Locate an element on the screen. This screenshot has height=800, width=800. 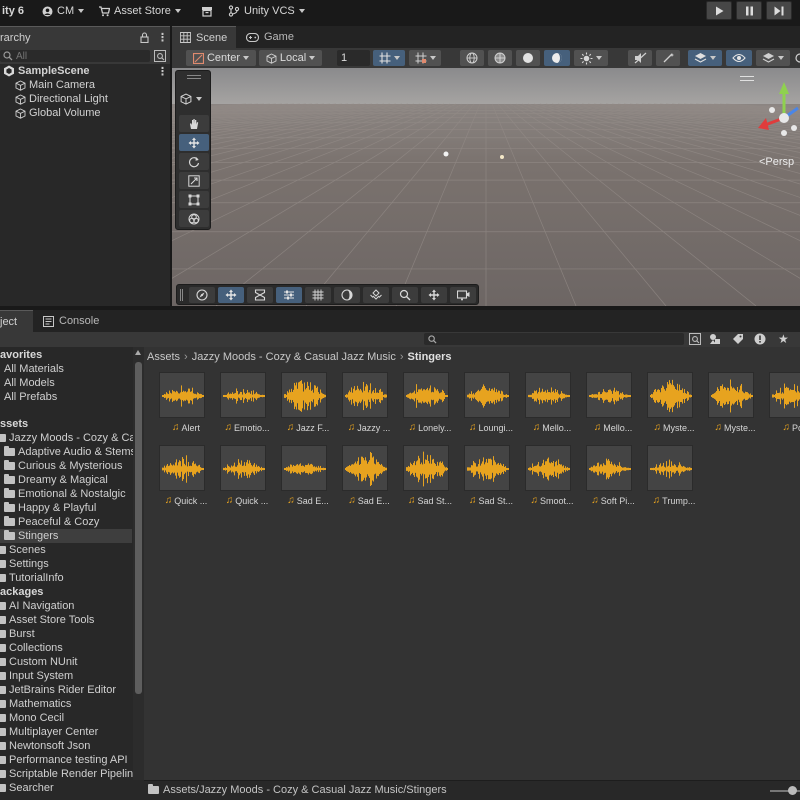
audio-clip-asset: ♫ Alert is located at coordinates (185, 407).